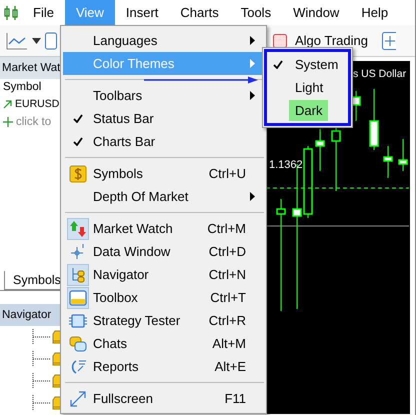  What do you see at coordinates (286, 165) in the screenshot?
I see `price-label: 1.1362` at bounding box center [286, 165].